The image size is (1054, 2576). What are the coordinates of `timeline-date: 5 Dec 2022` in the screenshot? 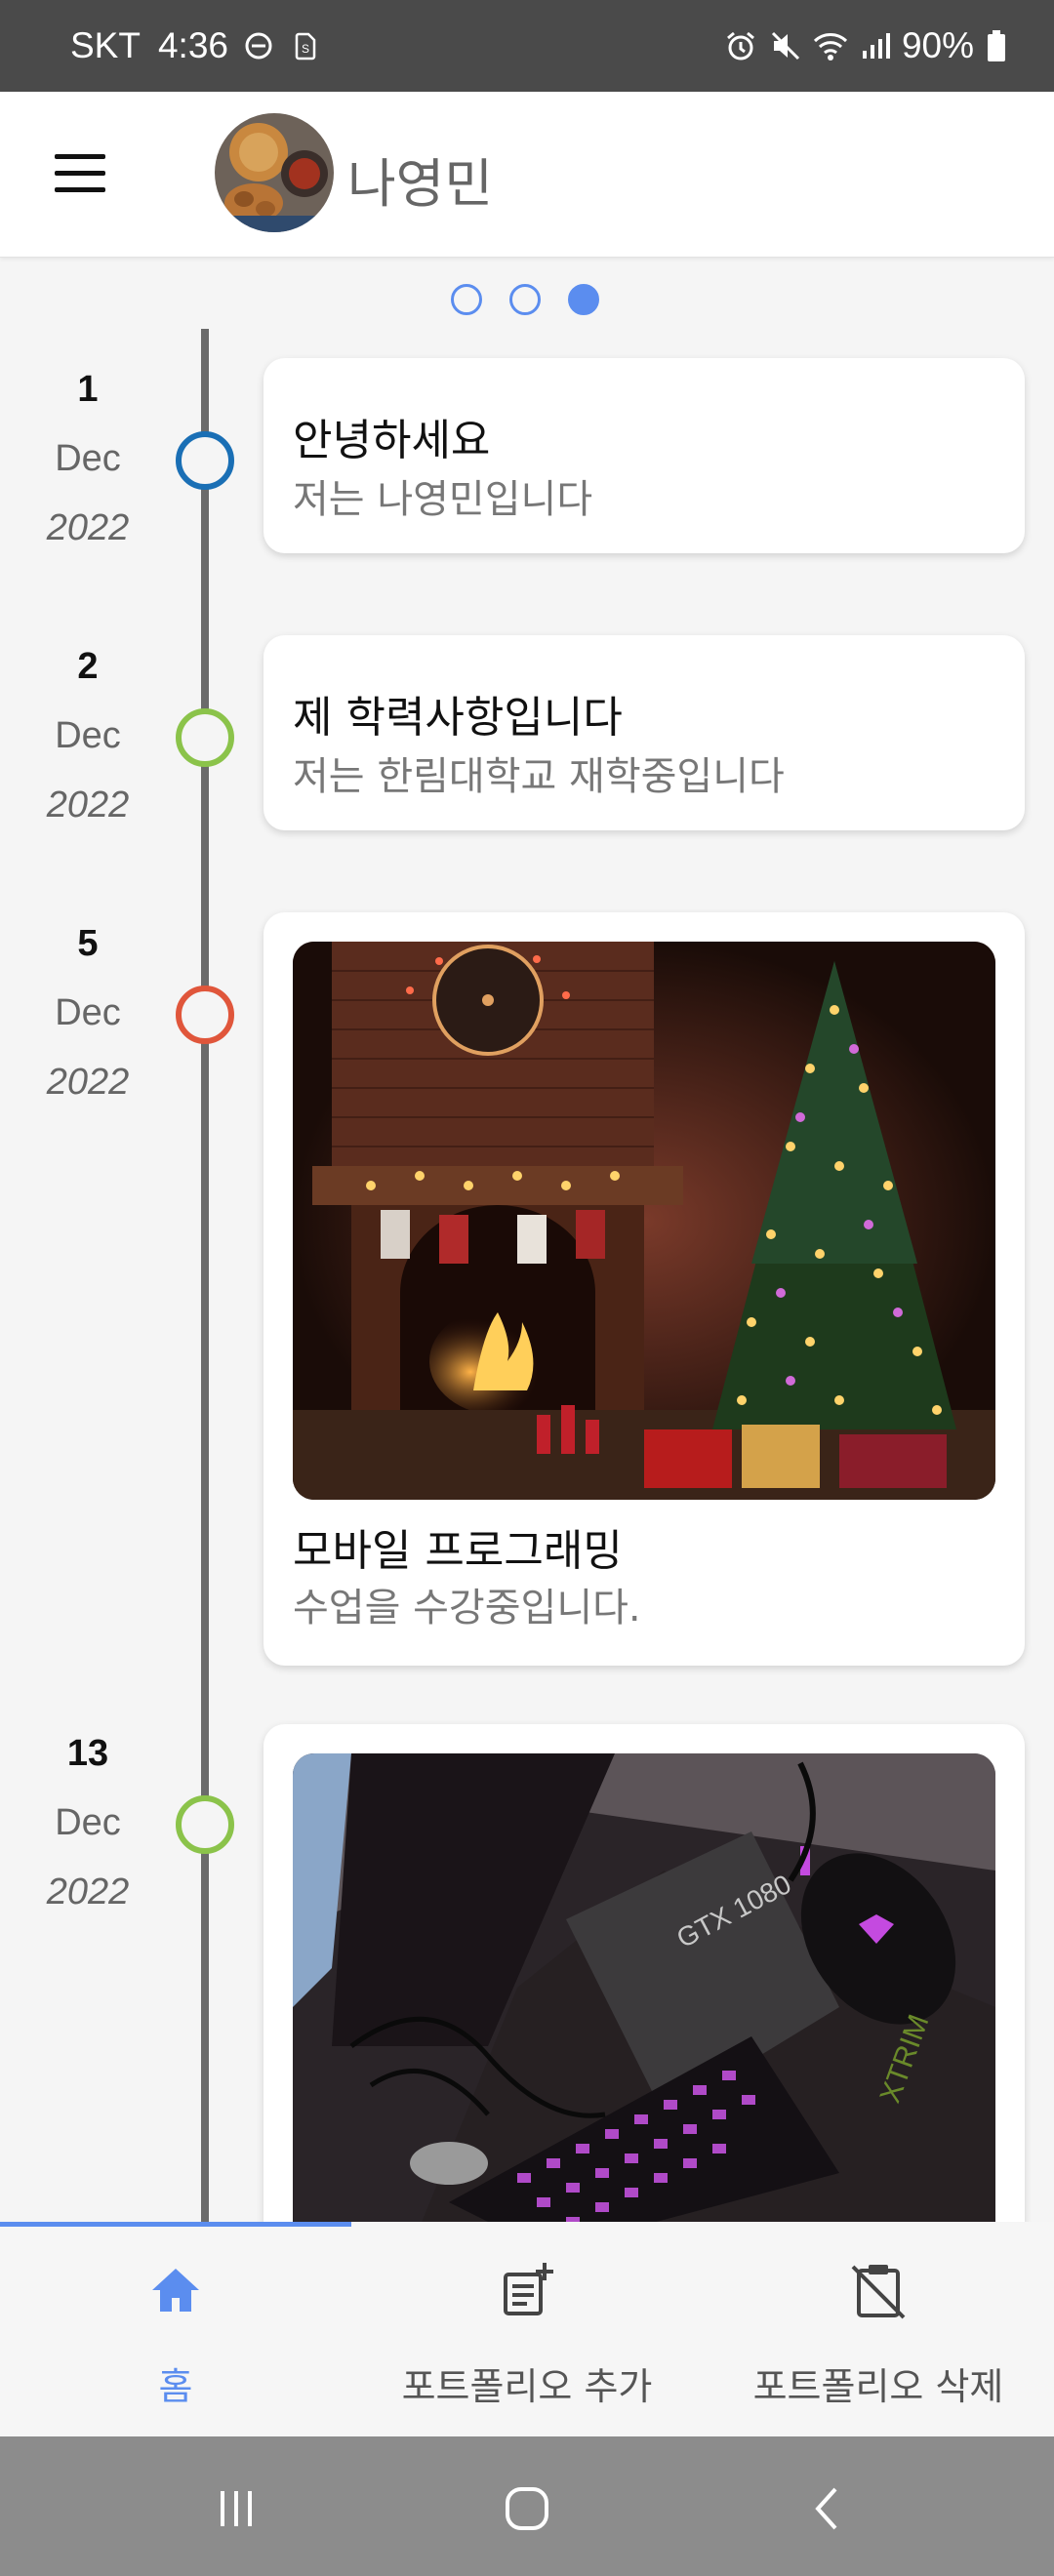 It's located at (87, 1013).